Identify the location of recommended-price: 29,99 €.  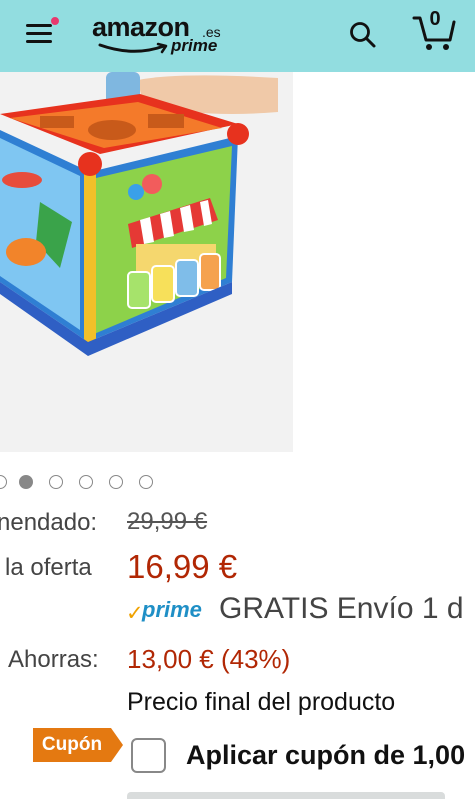
(167, 521).